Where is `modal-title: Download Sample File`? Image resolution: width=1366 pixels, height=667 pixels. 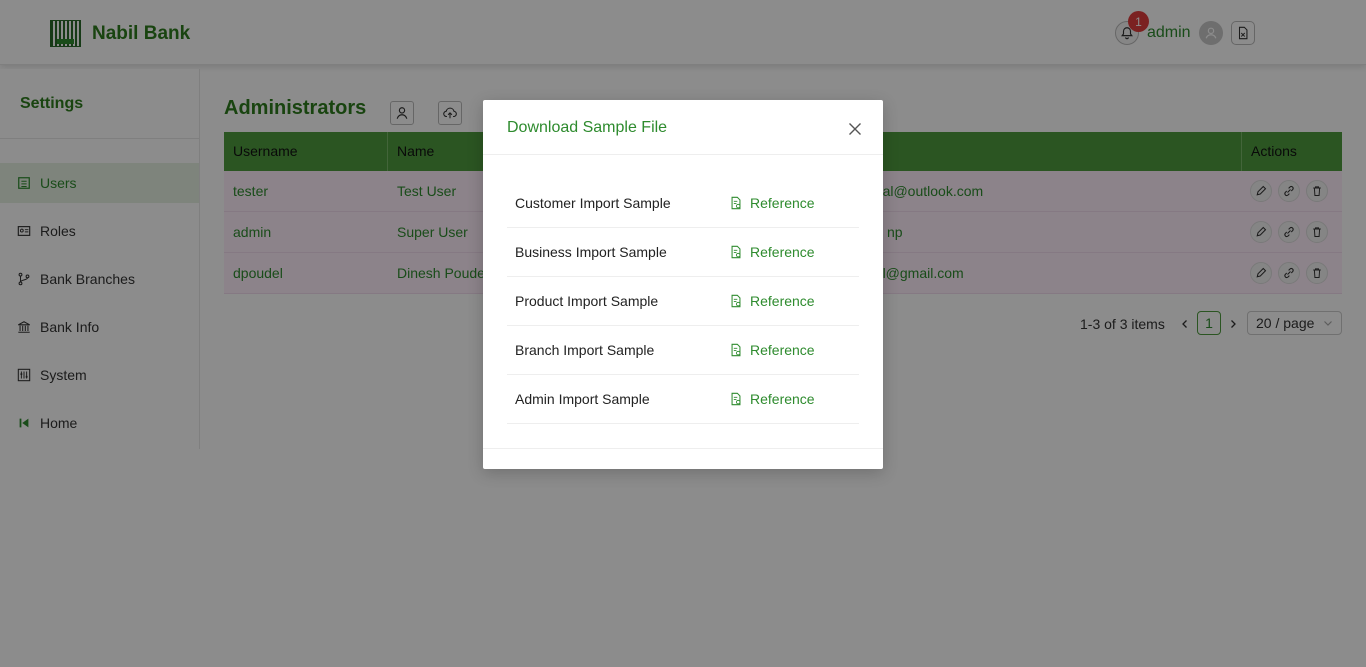
modal-title: Download Sample File is located at coordinates (587, 127).